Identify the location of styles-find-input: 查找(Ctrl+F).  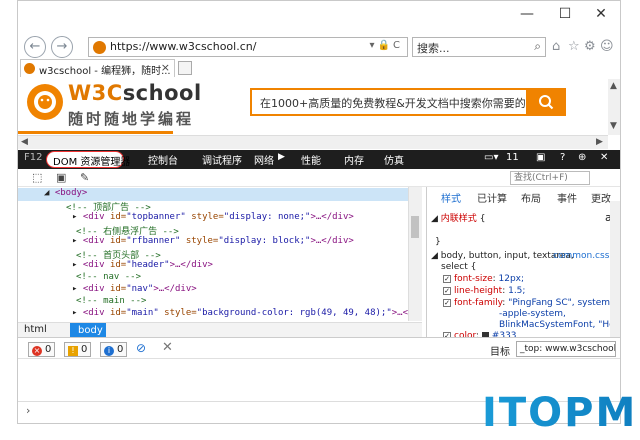
(550, 178).